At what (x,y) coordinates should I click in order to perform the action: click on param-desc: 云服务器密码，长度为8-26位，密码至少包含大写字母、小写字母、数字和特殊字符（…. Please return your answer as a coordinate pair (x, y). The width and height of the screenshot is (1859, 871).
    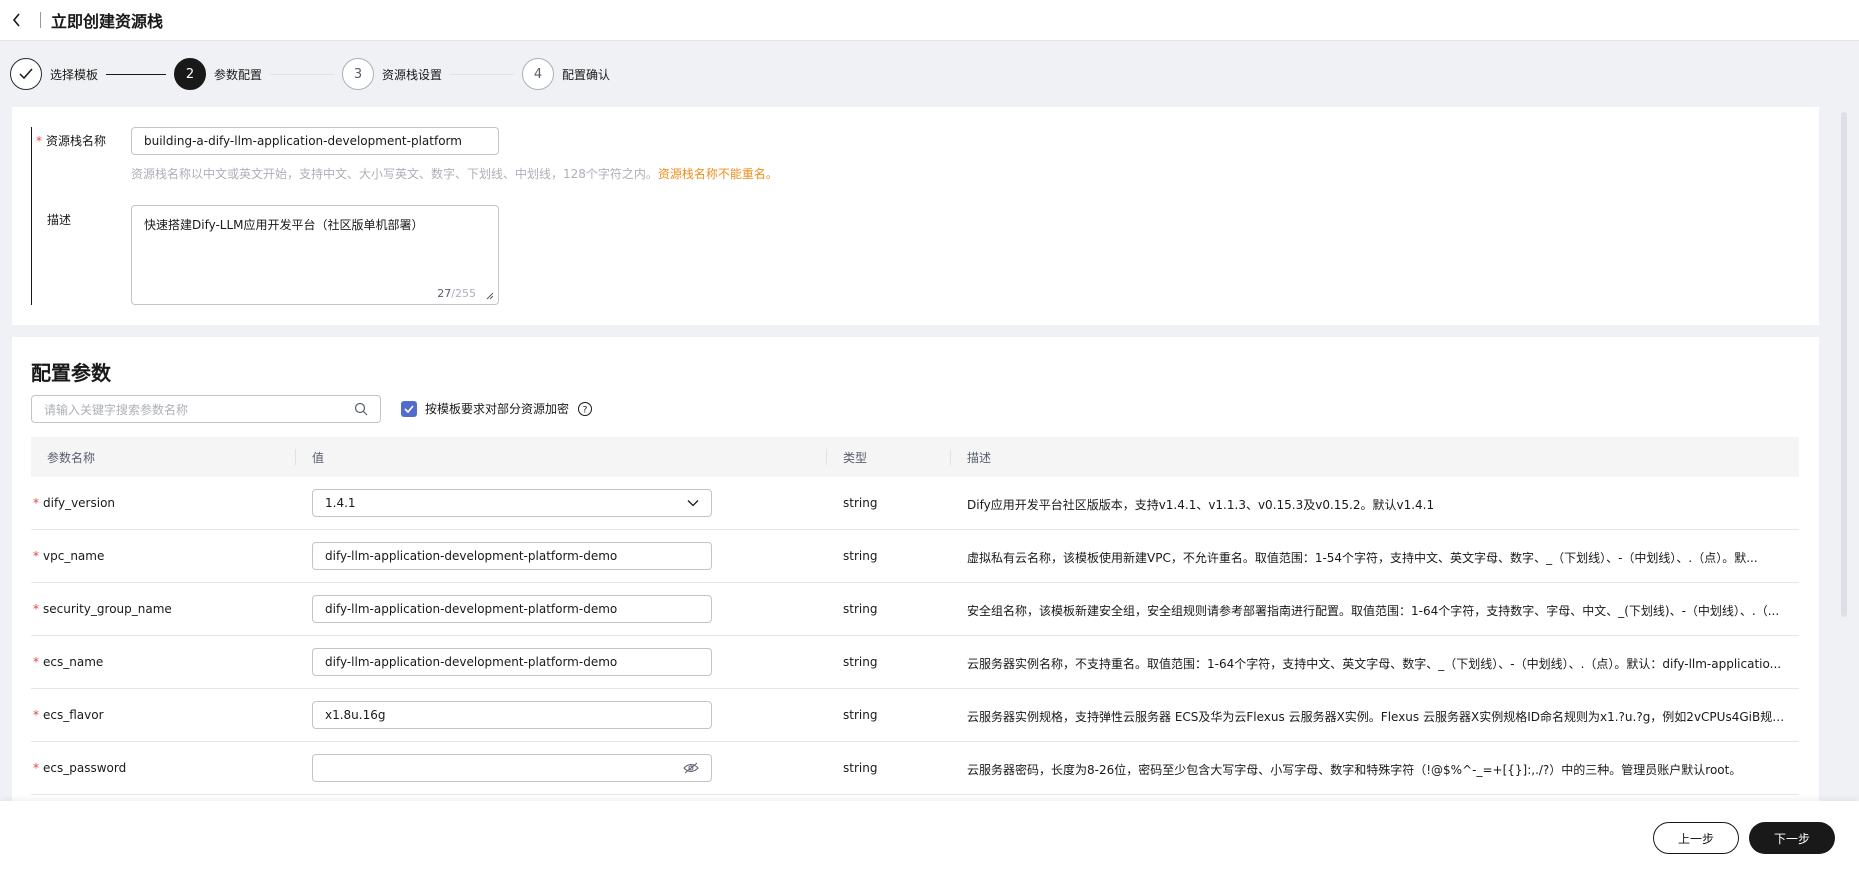
    Looking at the image, I should click on (1354, 770).